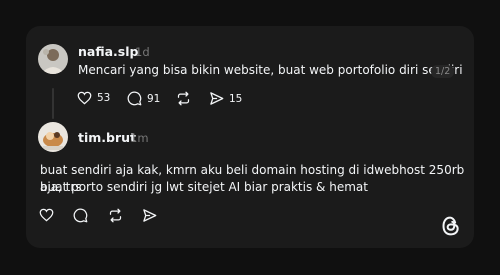  I want to click on nafia-avatar, so click(53, 59).